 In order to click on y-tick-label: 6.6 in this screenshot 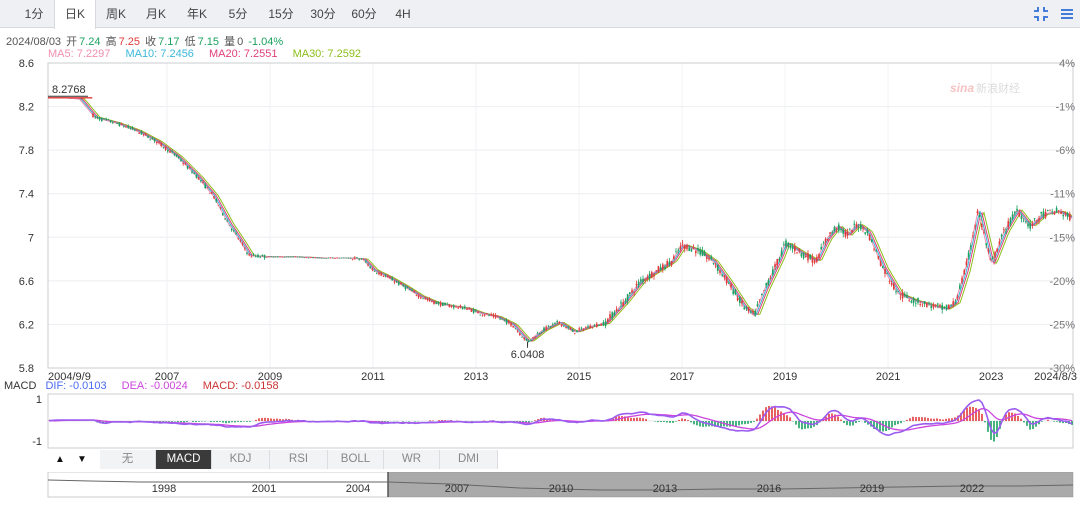, I will do `click(26, 282)`.